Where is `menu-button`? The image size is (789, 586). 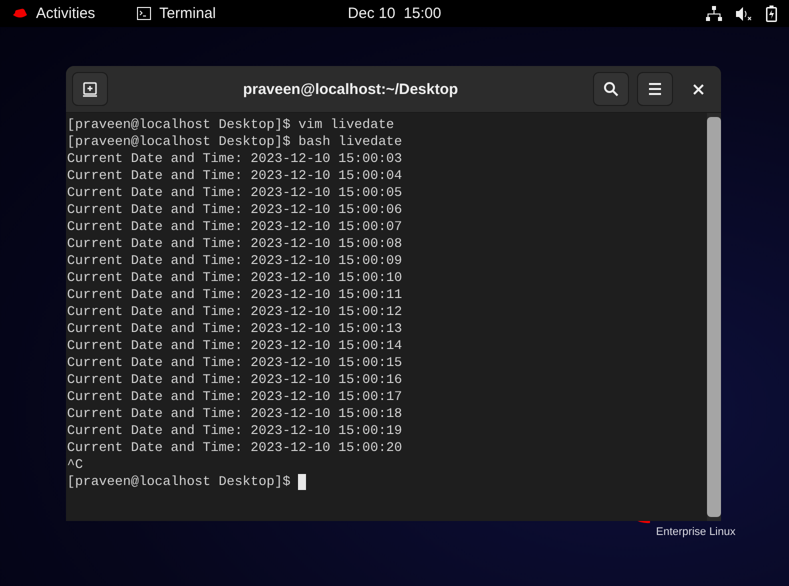 menu-button is located at coordinates (655, 89).